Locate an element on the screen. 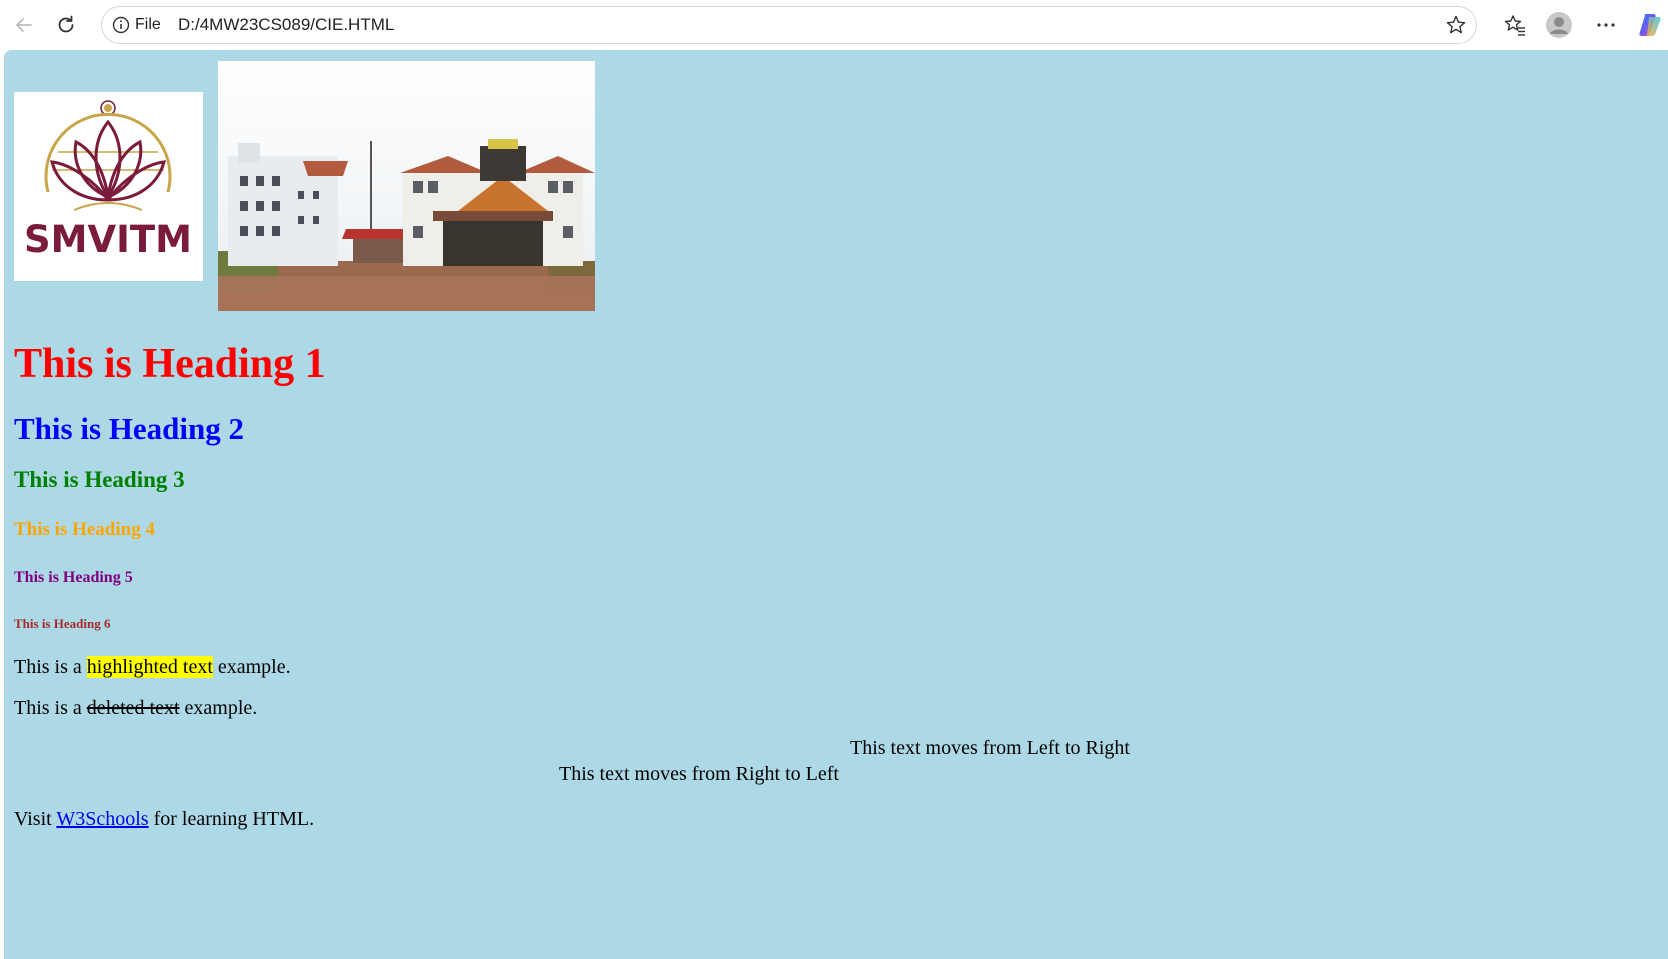  favorite-star-icon is located at coordinates (1456, 25).